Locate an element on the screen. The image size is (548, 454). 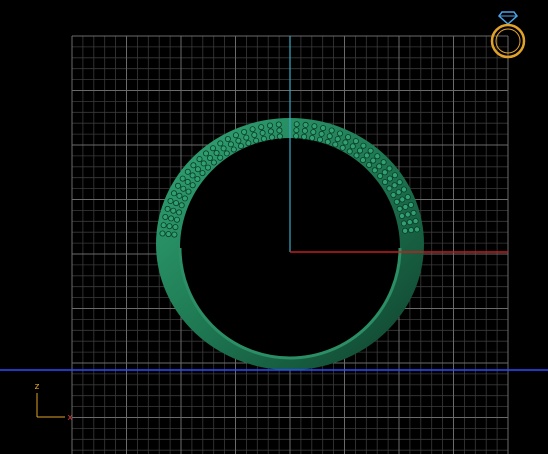
gem-icon is located at coordinates (508, 18).